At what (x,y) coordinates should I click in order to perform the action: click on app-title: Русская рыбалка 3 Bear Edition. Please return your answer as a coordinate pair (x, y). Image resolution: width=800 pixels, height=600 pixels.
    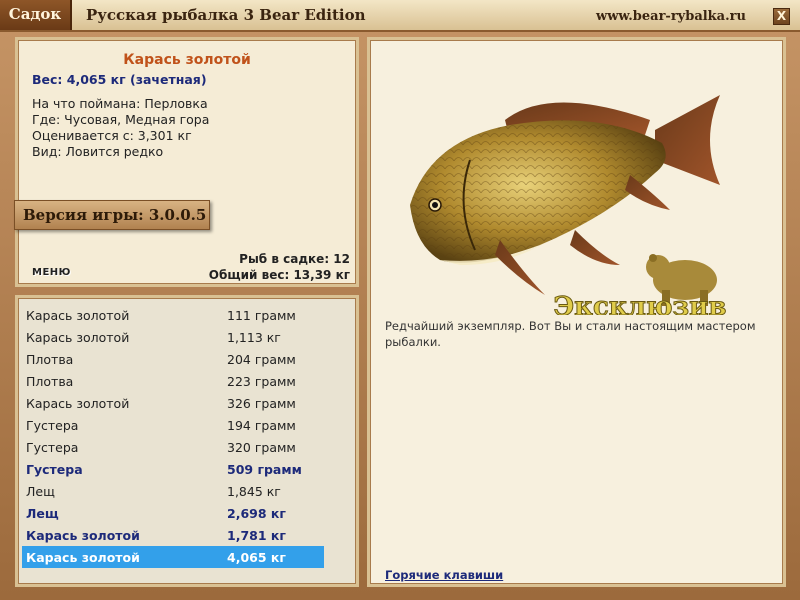
    Looking at the image, I should click on (226, 15).